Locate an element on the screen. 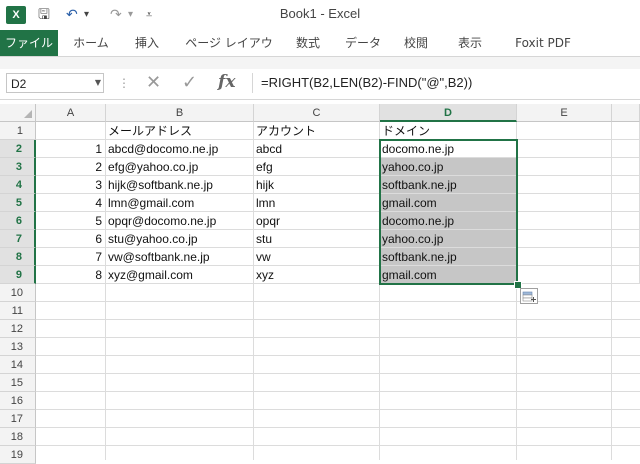 The image size is (640, 464). cancel-icon: ✕ is located at coordinates (153, 83).